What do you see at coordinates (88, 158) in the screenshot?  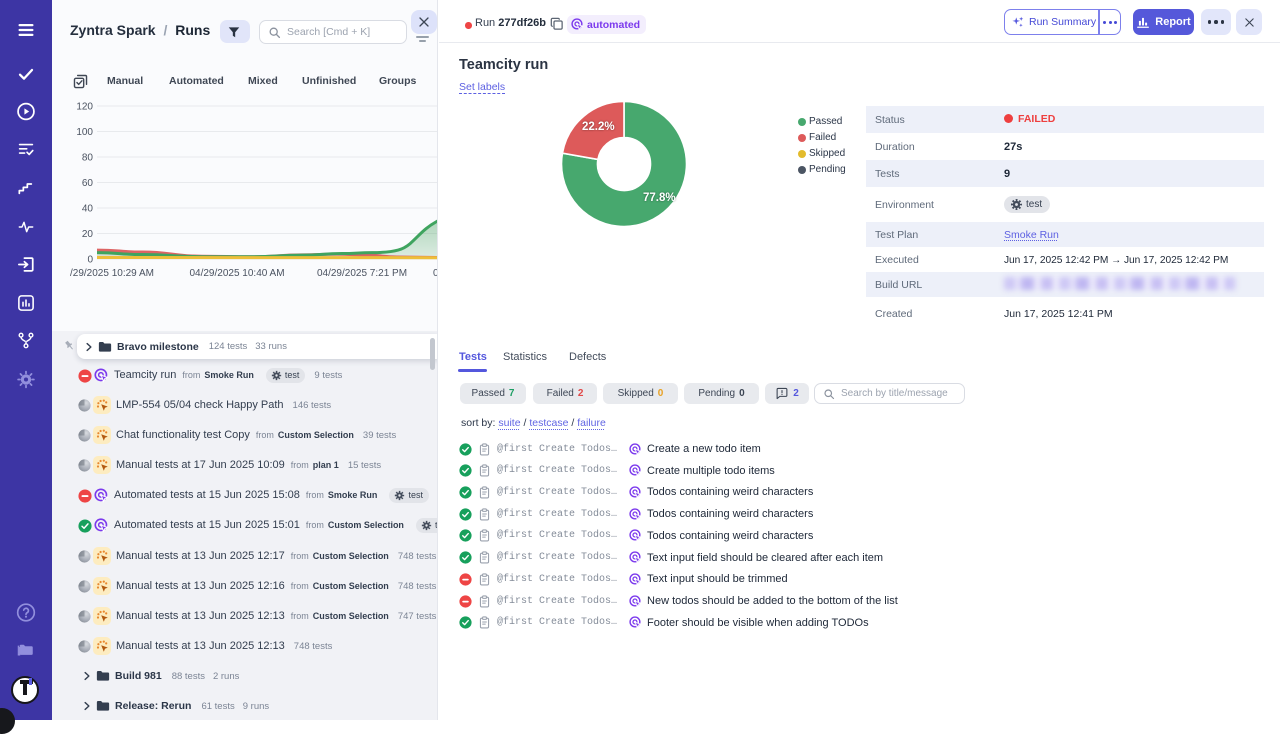 I see `svg-text: 80` at bounding box center [88, 158].